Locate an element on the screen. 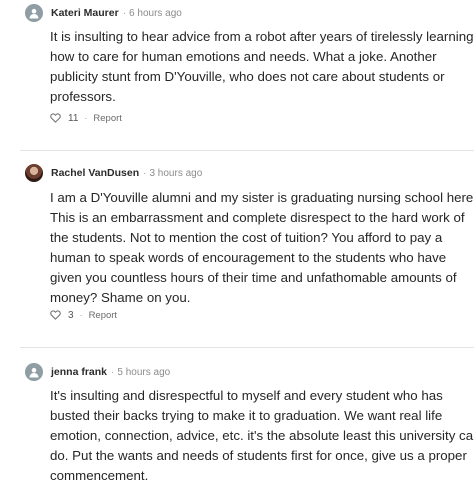 This screenshot has height=486, width=474. comment-timestamp: 6 hours ago is located at coordinates (155, 13).